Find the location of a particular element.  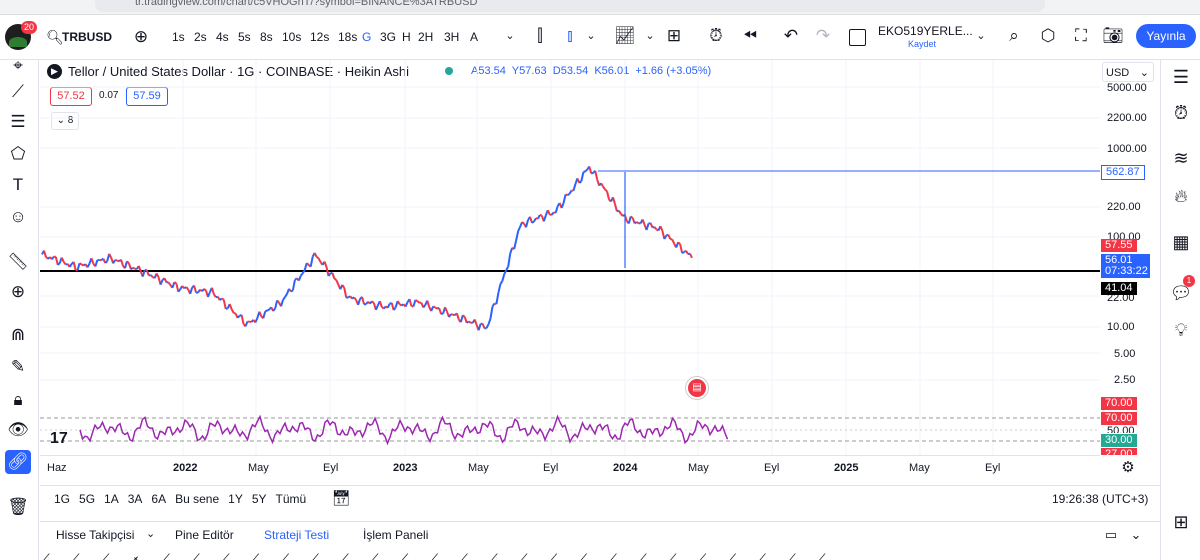

date-range-calendar-icon: 📅︎ is located at coordinates (341, 499).